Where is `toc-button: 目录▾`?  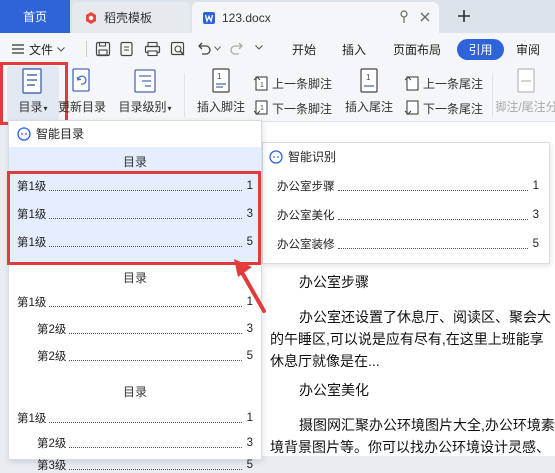 toc-button: 目录▾ is located at coordinates (33, 91).